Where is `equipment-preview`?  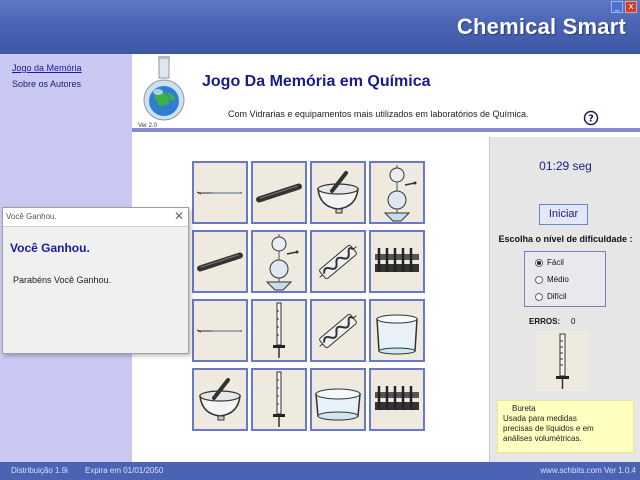 equipment-preview is located at coordinates (562, 361).